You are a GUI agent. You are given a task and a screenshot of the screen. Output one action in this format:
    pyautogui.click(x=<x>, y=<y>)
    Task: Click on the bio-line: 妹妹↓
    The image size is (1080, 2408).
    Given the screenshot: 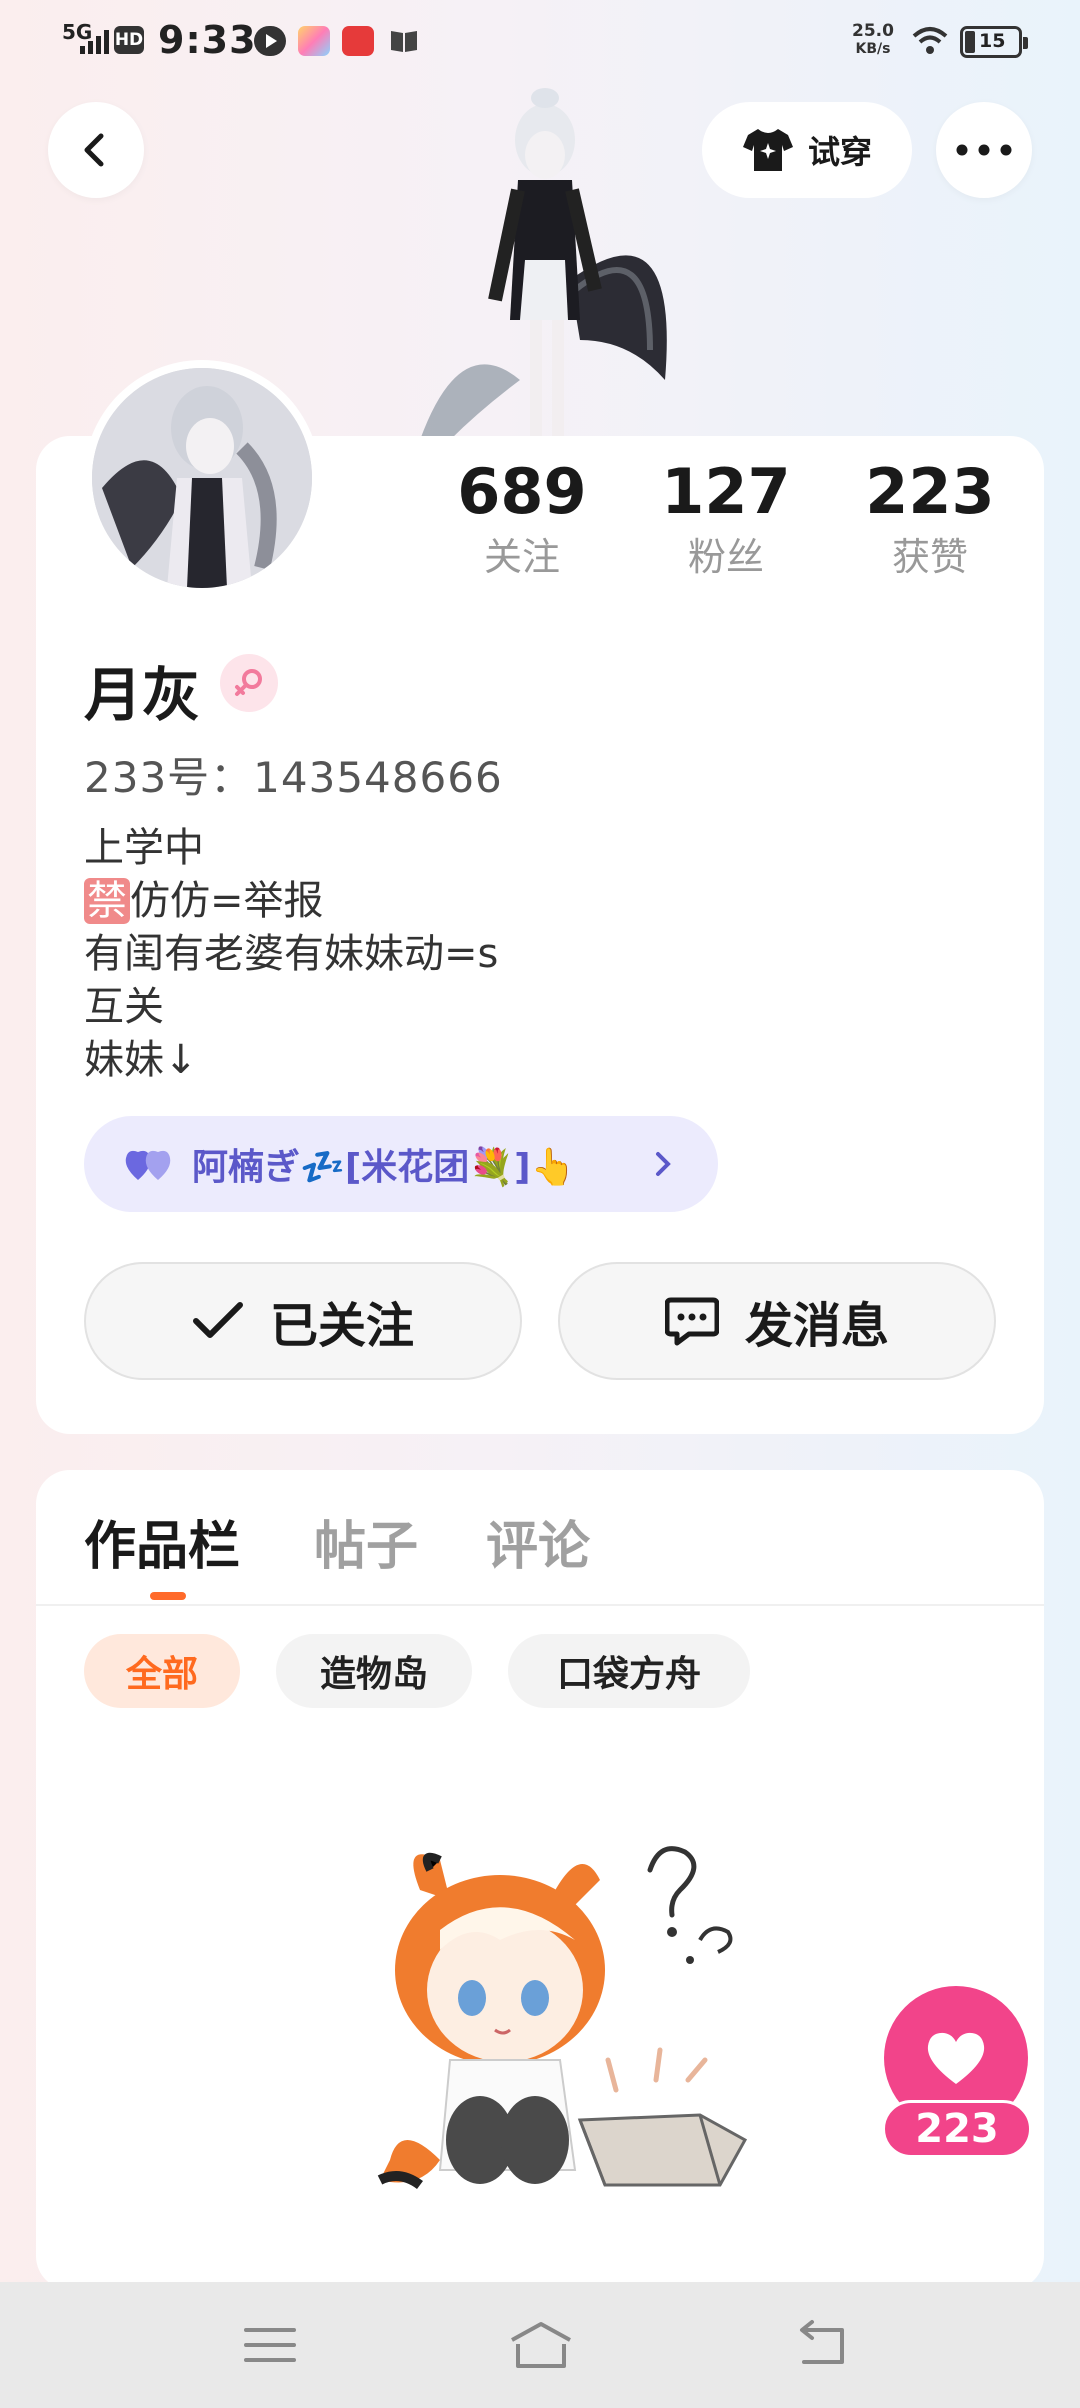 What is the action you would take?
    pyautogui.click(x=141, y=1060)
    